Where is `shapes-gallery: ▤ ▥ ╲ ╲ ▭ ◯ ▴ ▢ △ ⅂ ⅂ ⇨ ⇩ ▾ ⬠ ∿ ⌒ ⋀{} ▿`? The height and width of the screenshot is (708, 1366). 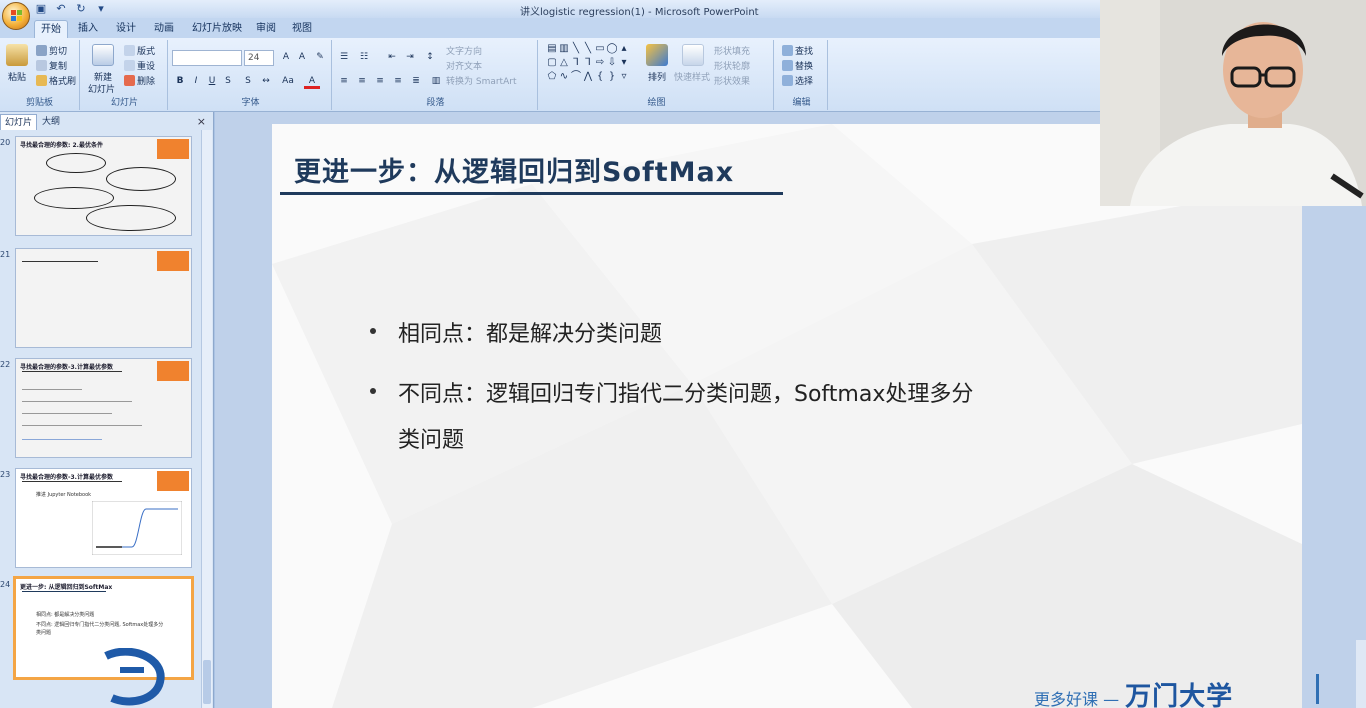
shapes-gallery: ▤ ▥ ╲ ╲ ▭ ◯ ▴ ▢ △ ⅂ ⅂ ⇨ ⇩ ▾ ⬠ ∿ ⌒ ⋀{} ▿ is located at coordinates (590, 63).